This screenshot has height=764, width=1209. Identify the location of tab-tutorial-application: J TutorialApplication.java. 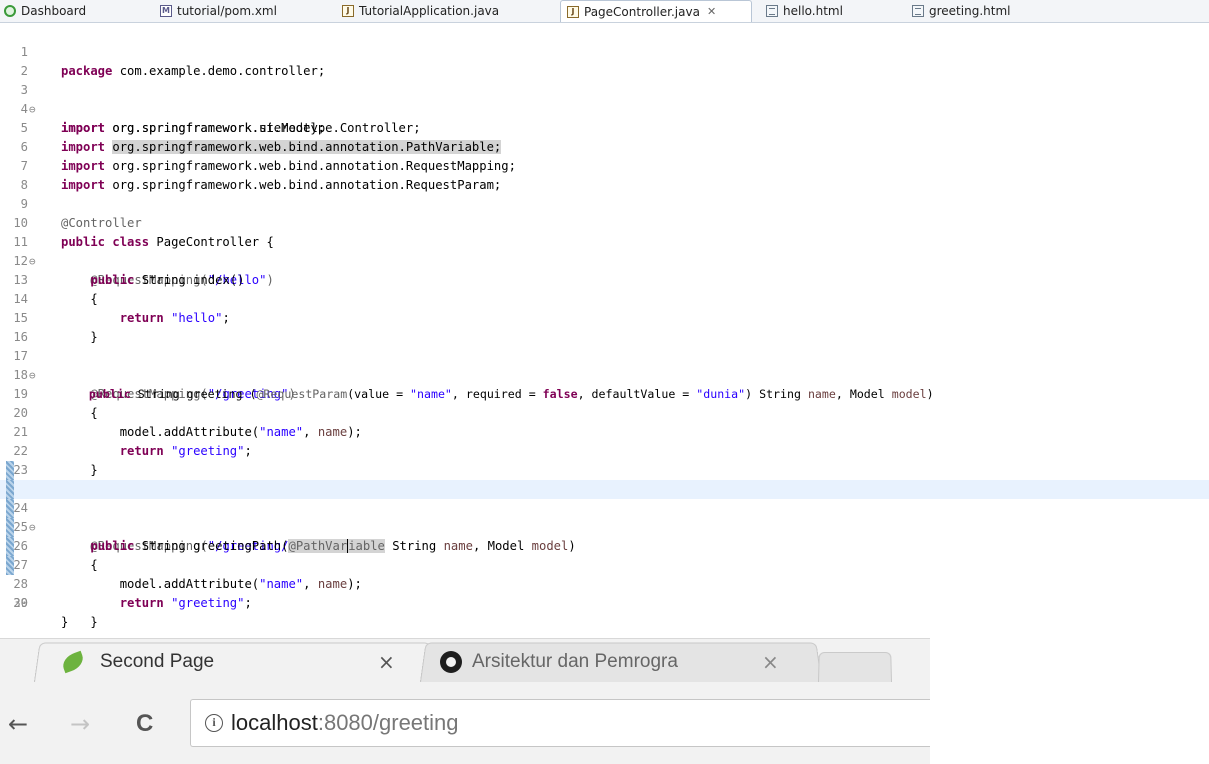
(420, 11).